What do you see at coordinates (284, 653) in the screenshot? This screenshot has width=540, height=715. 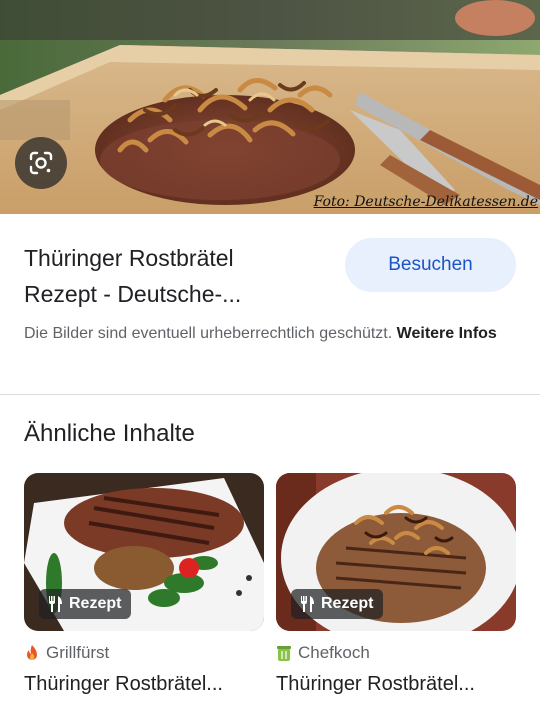 I see `chef-pot-icon` at bounding box center [284, 653].